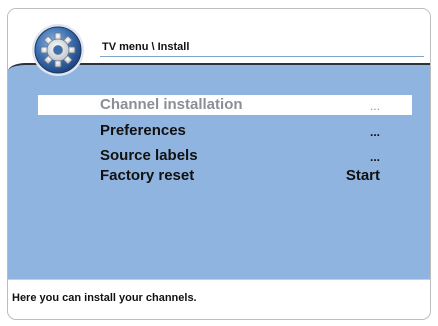 The width and height of the screenshot is (438, 326). What do you see at coordinates (262, 56) in the screenshot?
I see `header-divider` at bounding box center [262, 56].